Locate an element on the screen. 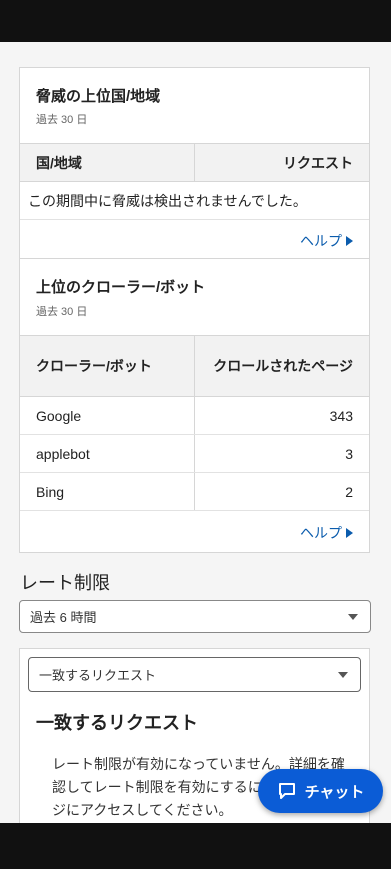  column-header-pages: クロールされたページ is located at coordinates (281, 366).